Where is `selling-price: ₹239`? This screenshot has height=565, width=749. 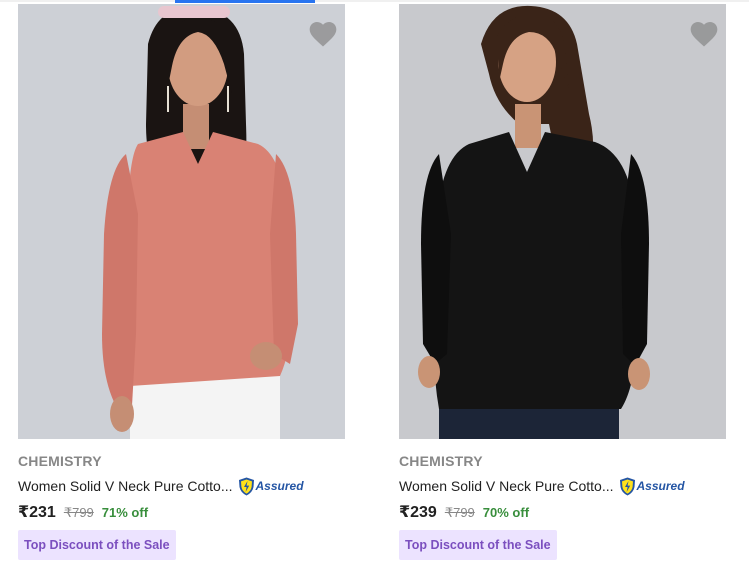
selling-price: ₹239 is located at coordinates (418, 512).